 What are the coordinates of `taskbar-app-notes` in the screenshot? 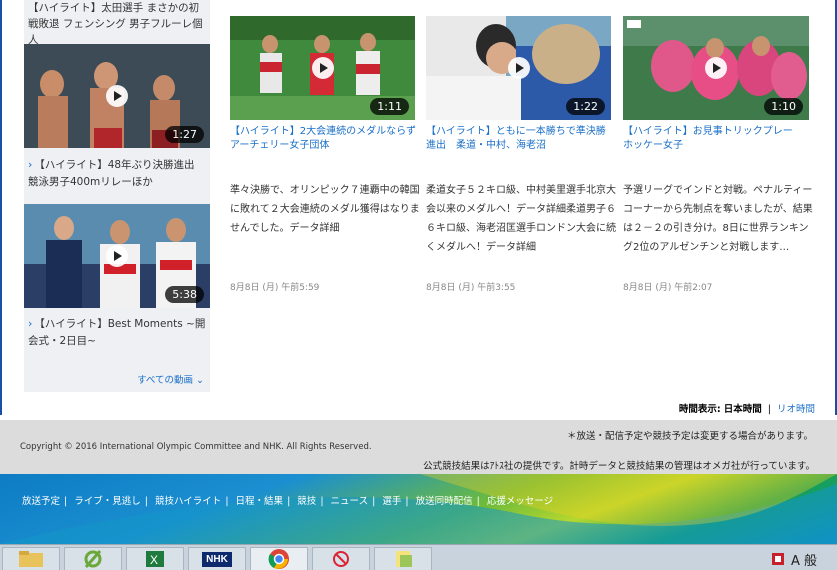 It's located at (403, 558).